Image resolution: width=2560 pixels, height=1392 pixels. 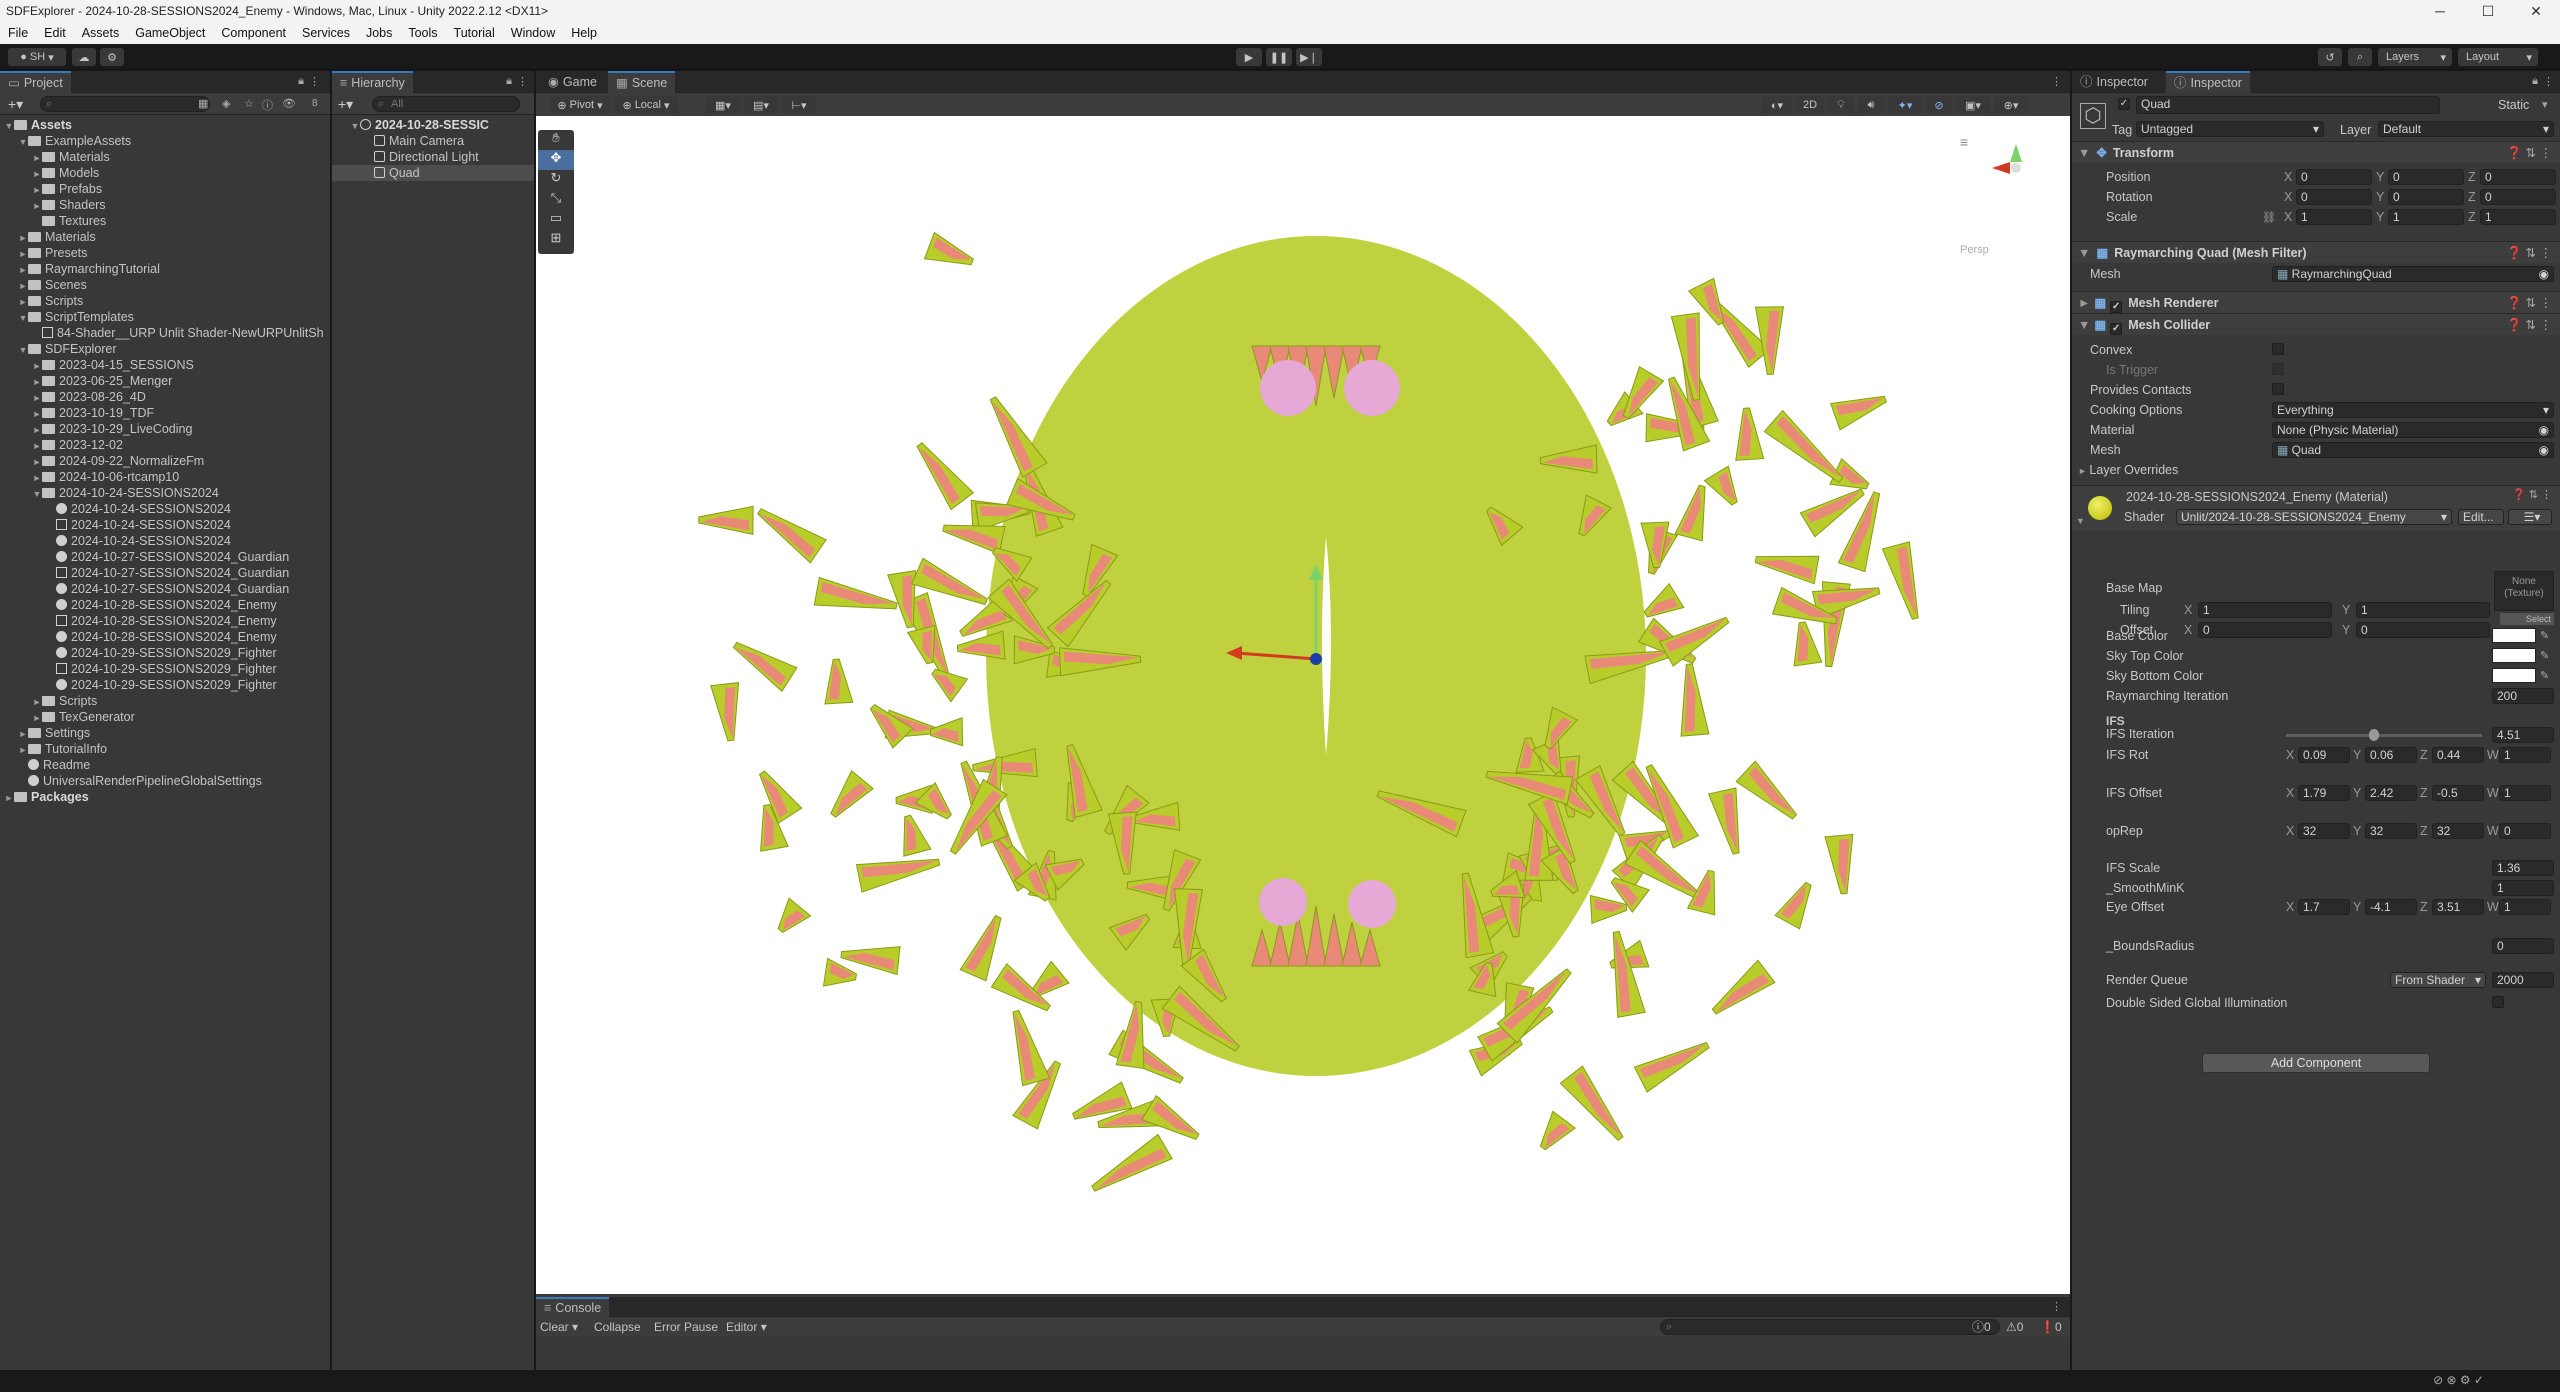 I want to click on project-item: ► 2023-08-26_4D, so click(x=165, y=397).